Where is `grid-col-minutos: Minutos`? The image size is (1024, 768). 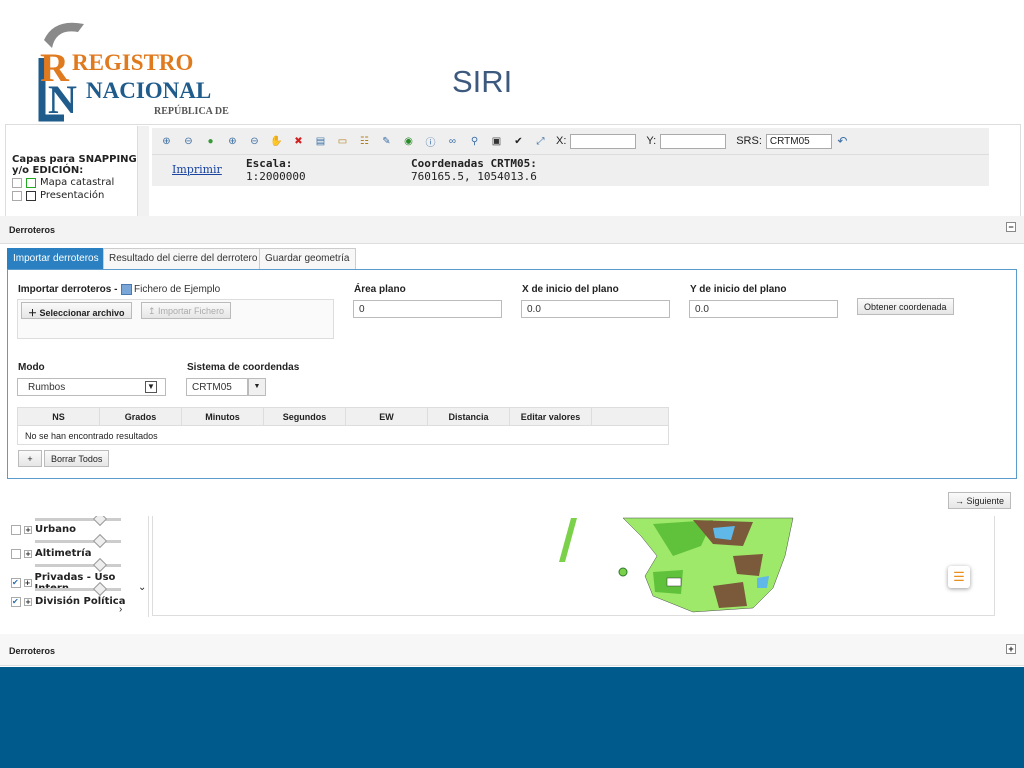
grid-col-minutos: Minutos is located at coordinates (223, 416).